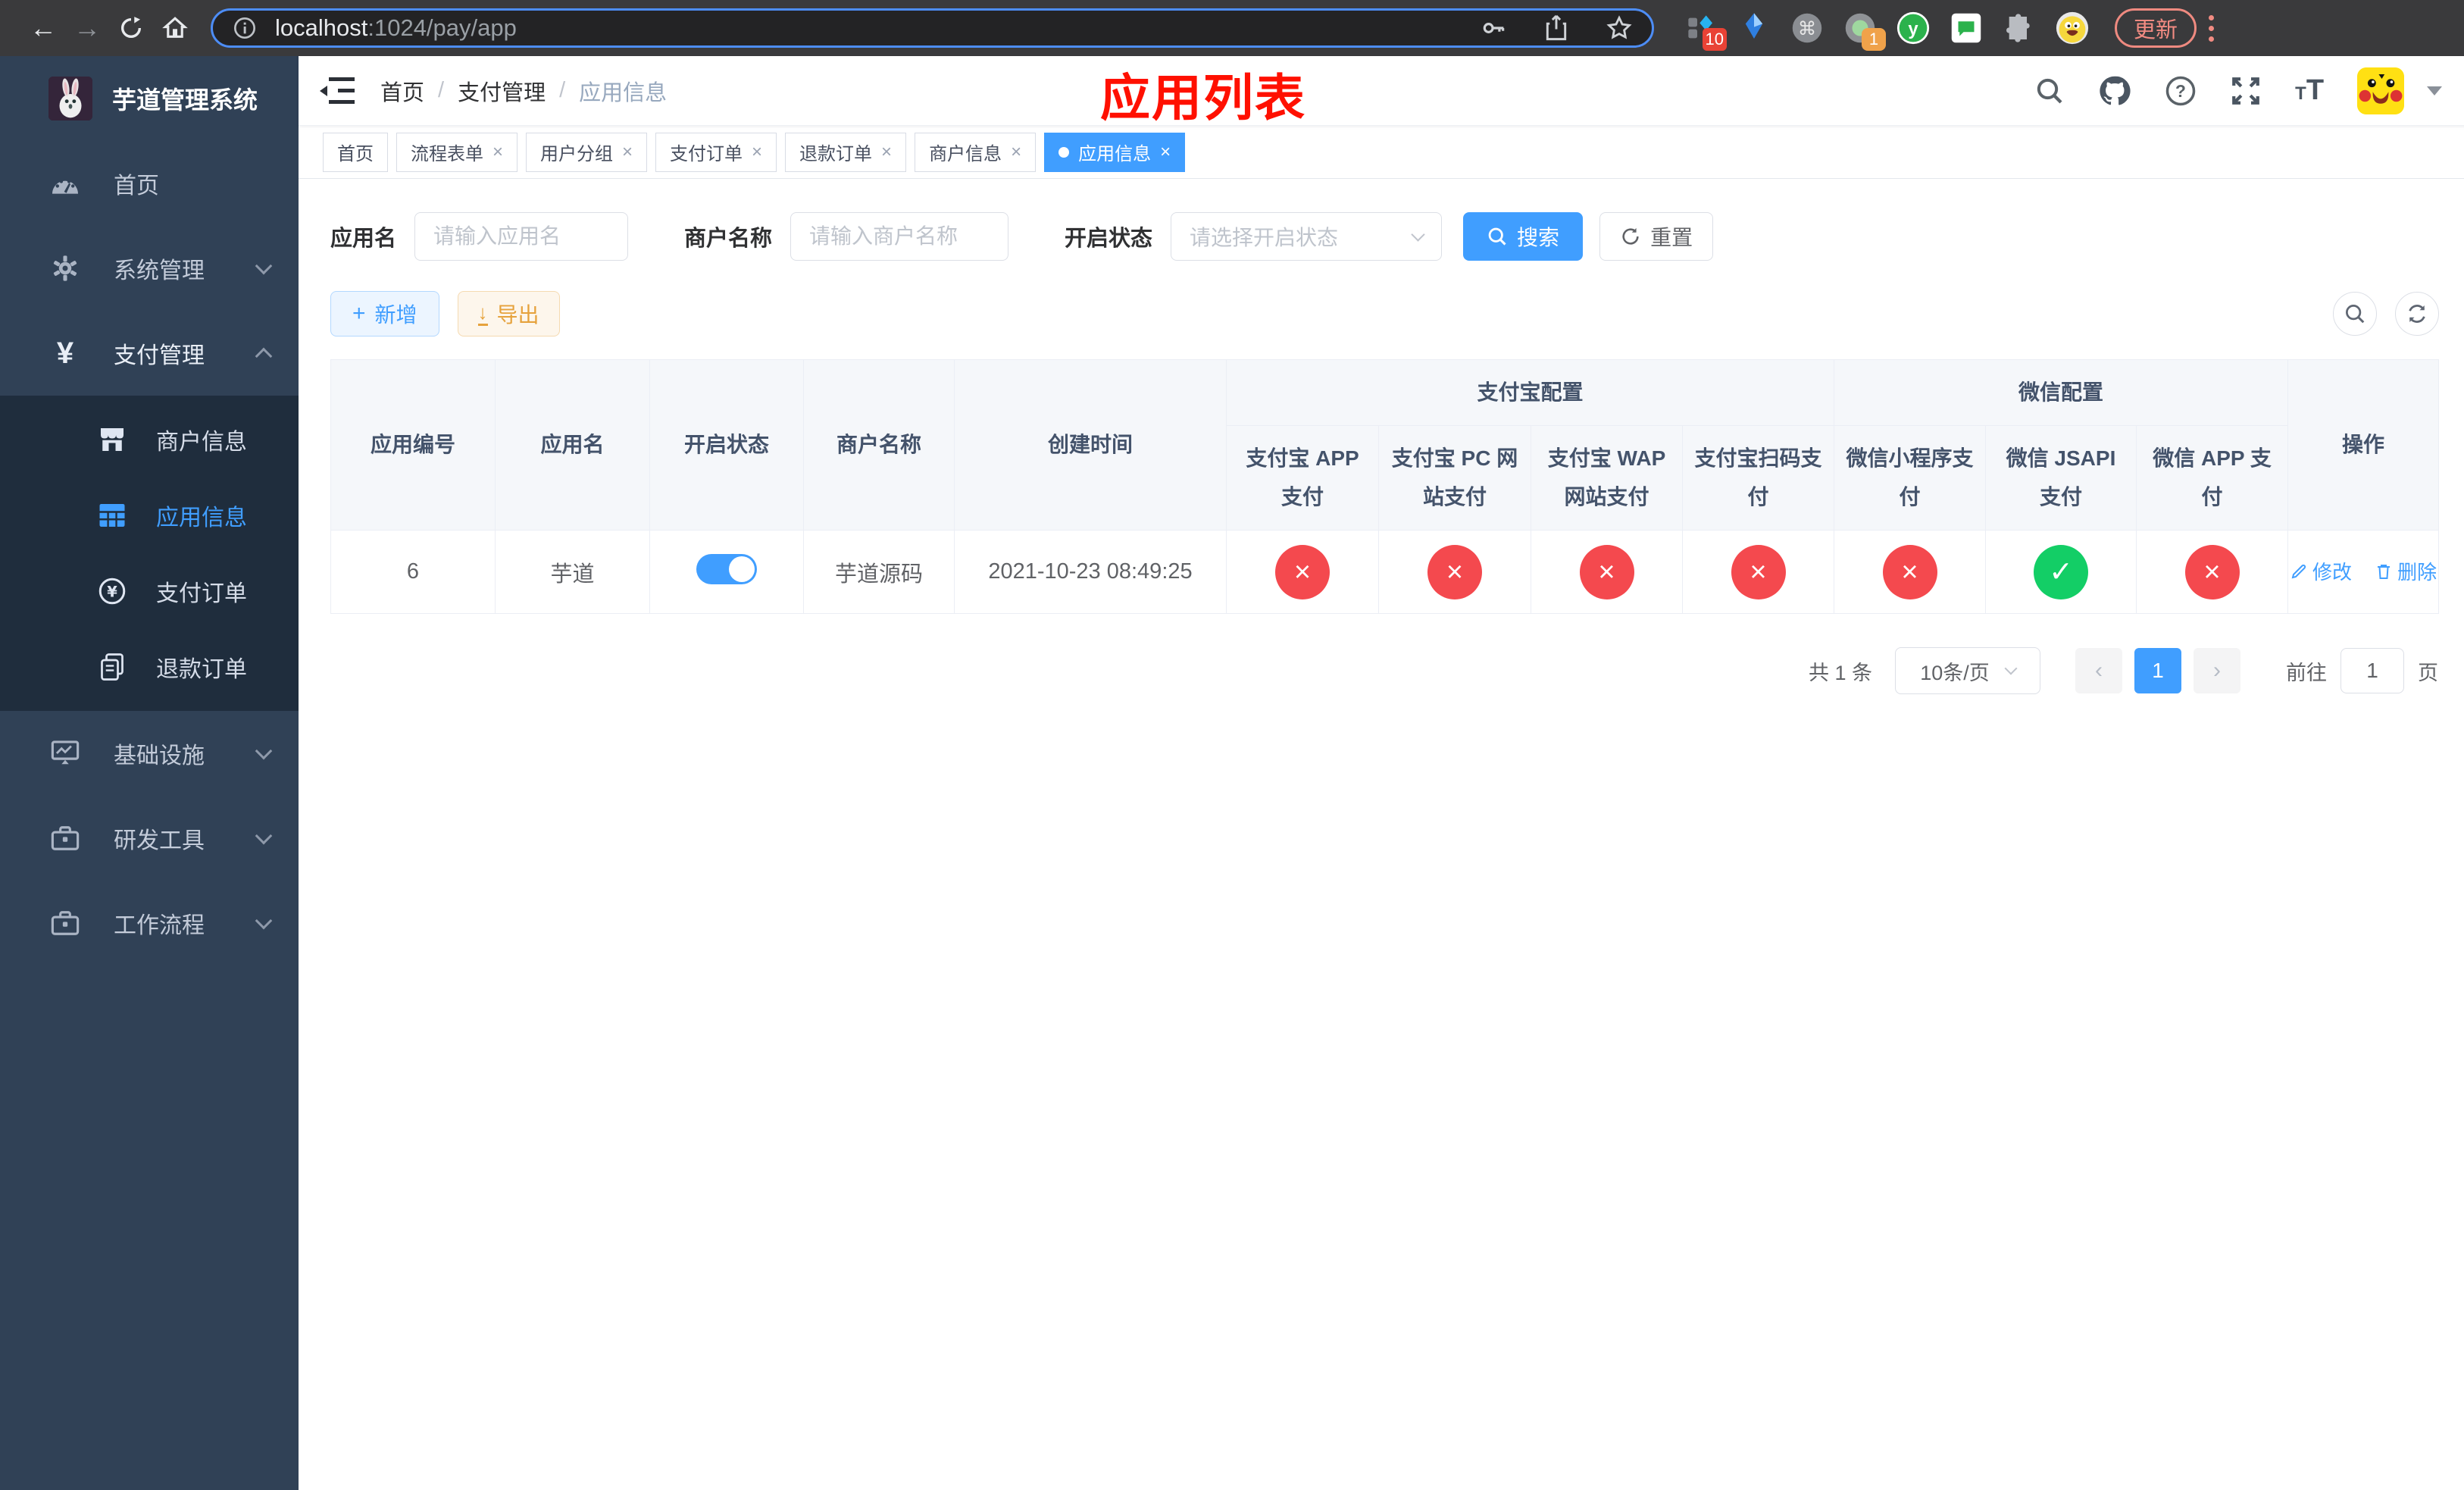 This screenshot has height=1490, width=2464. What do you see at coordinates (587, 152) in the screenshot?
I see `tab-user-group: 用户分组 ×` at bounding box center [587, 152].